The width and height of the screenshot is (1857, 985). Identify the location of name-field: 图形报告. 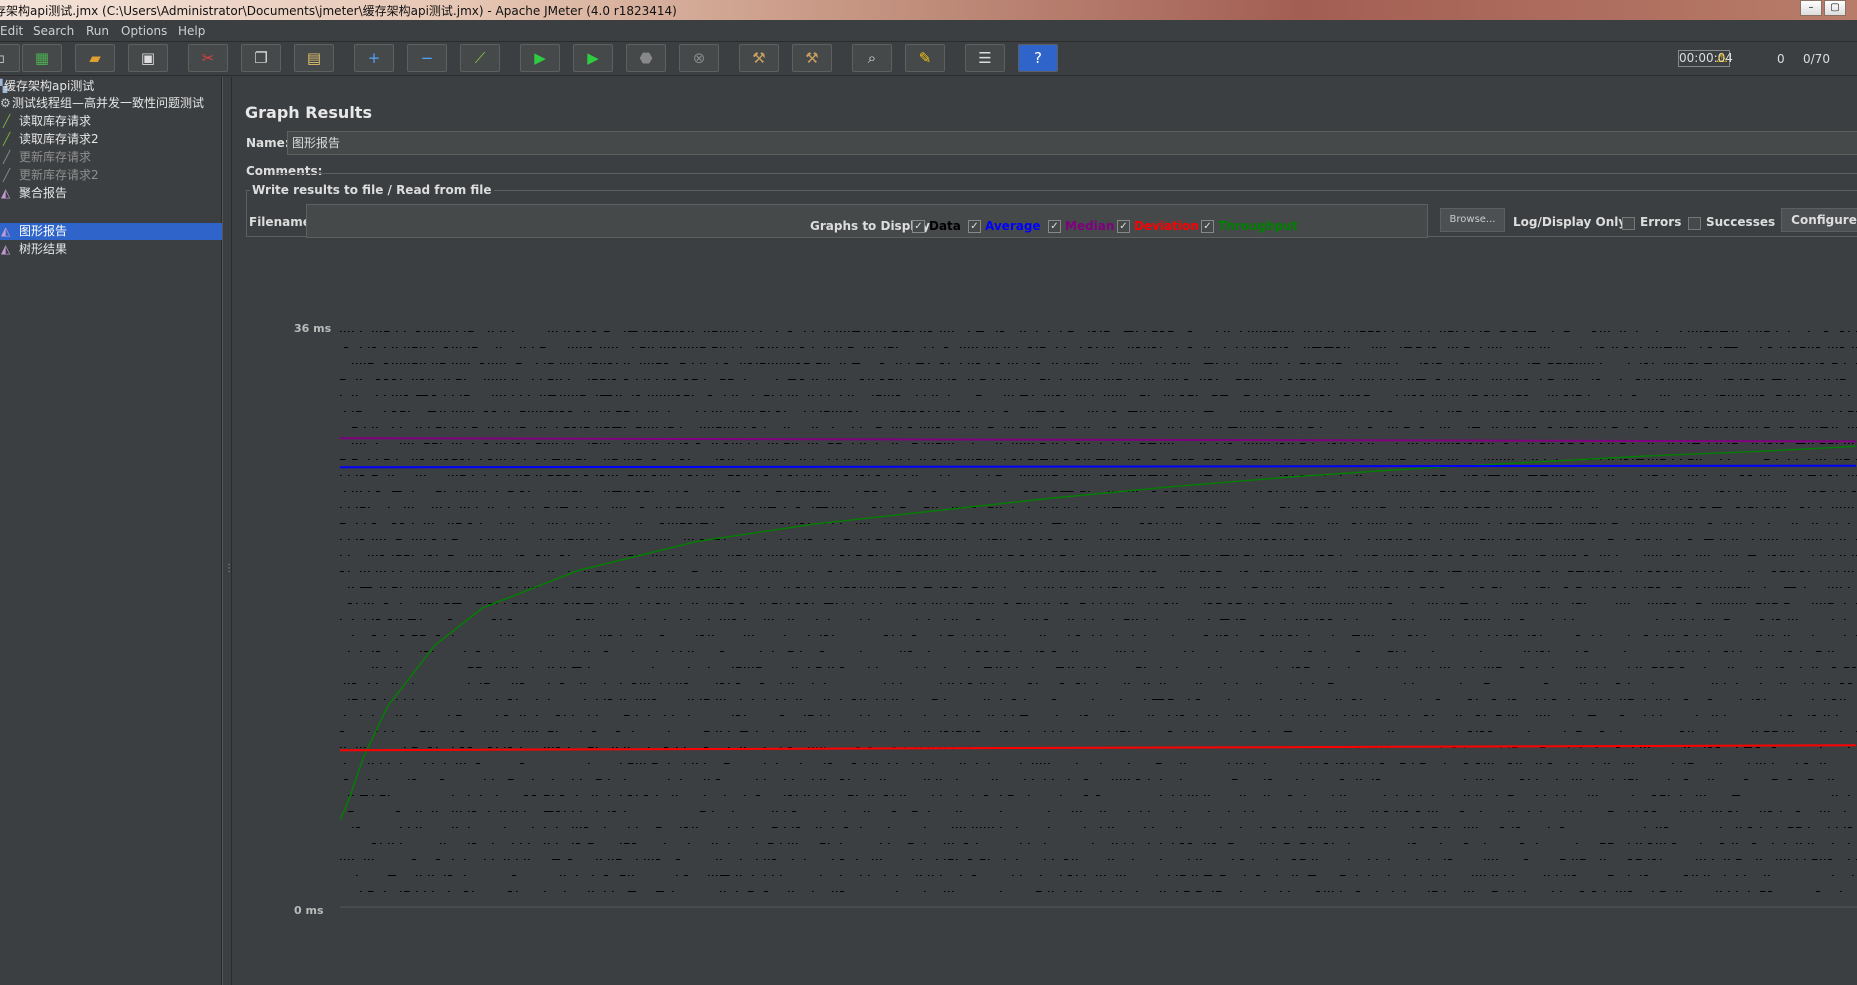
(1072, 143).